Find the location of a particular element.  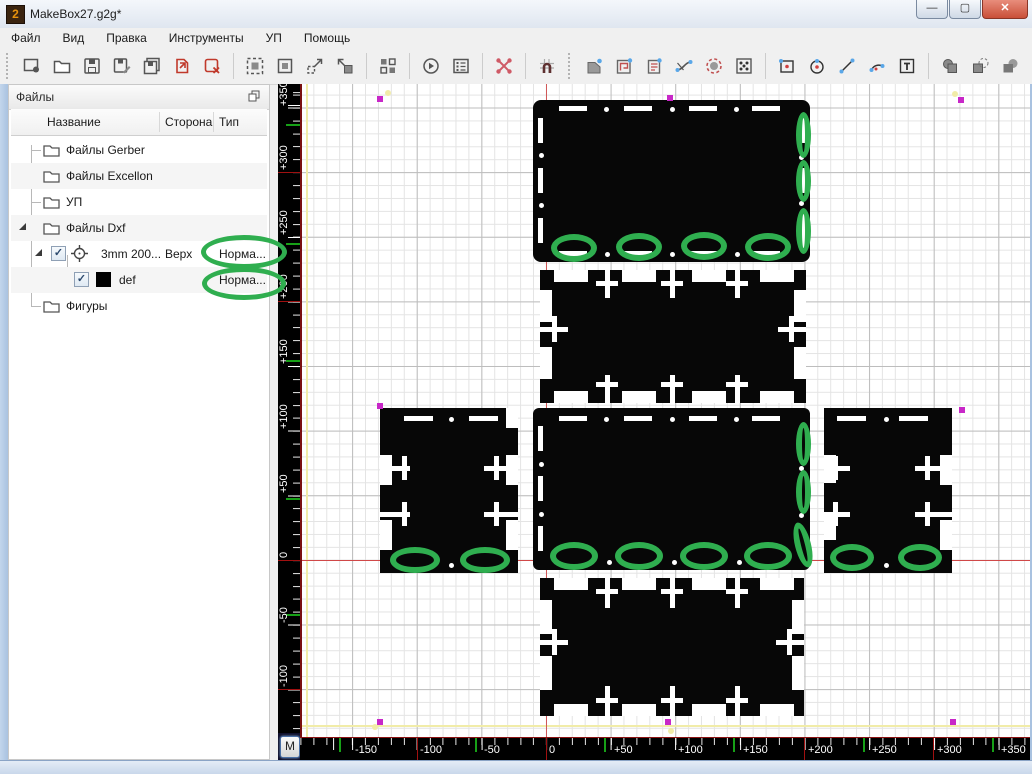

dxf-shape-side-front is located at coordinates (672, 647).